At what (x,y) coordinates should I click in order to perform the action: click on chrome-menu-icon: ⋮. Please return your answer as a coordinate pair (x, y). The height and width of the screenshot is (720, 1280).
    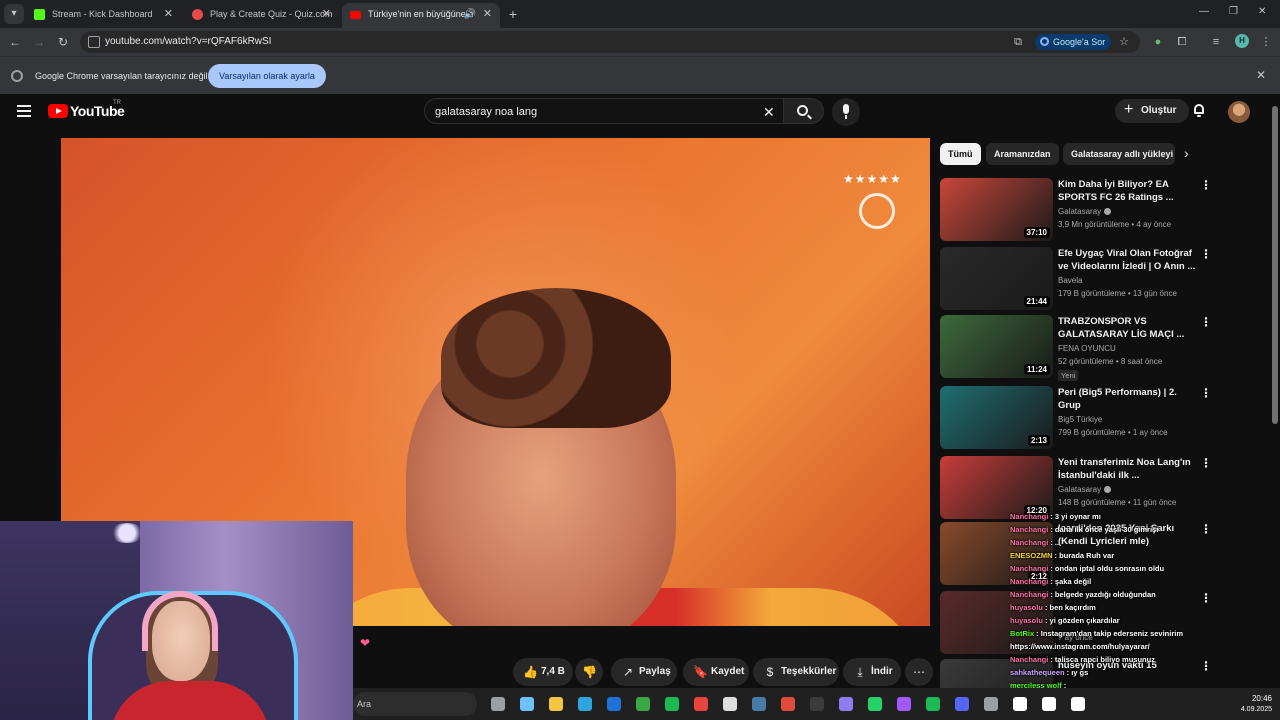
    Looking at the image, I should click on (1266, 42).